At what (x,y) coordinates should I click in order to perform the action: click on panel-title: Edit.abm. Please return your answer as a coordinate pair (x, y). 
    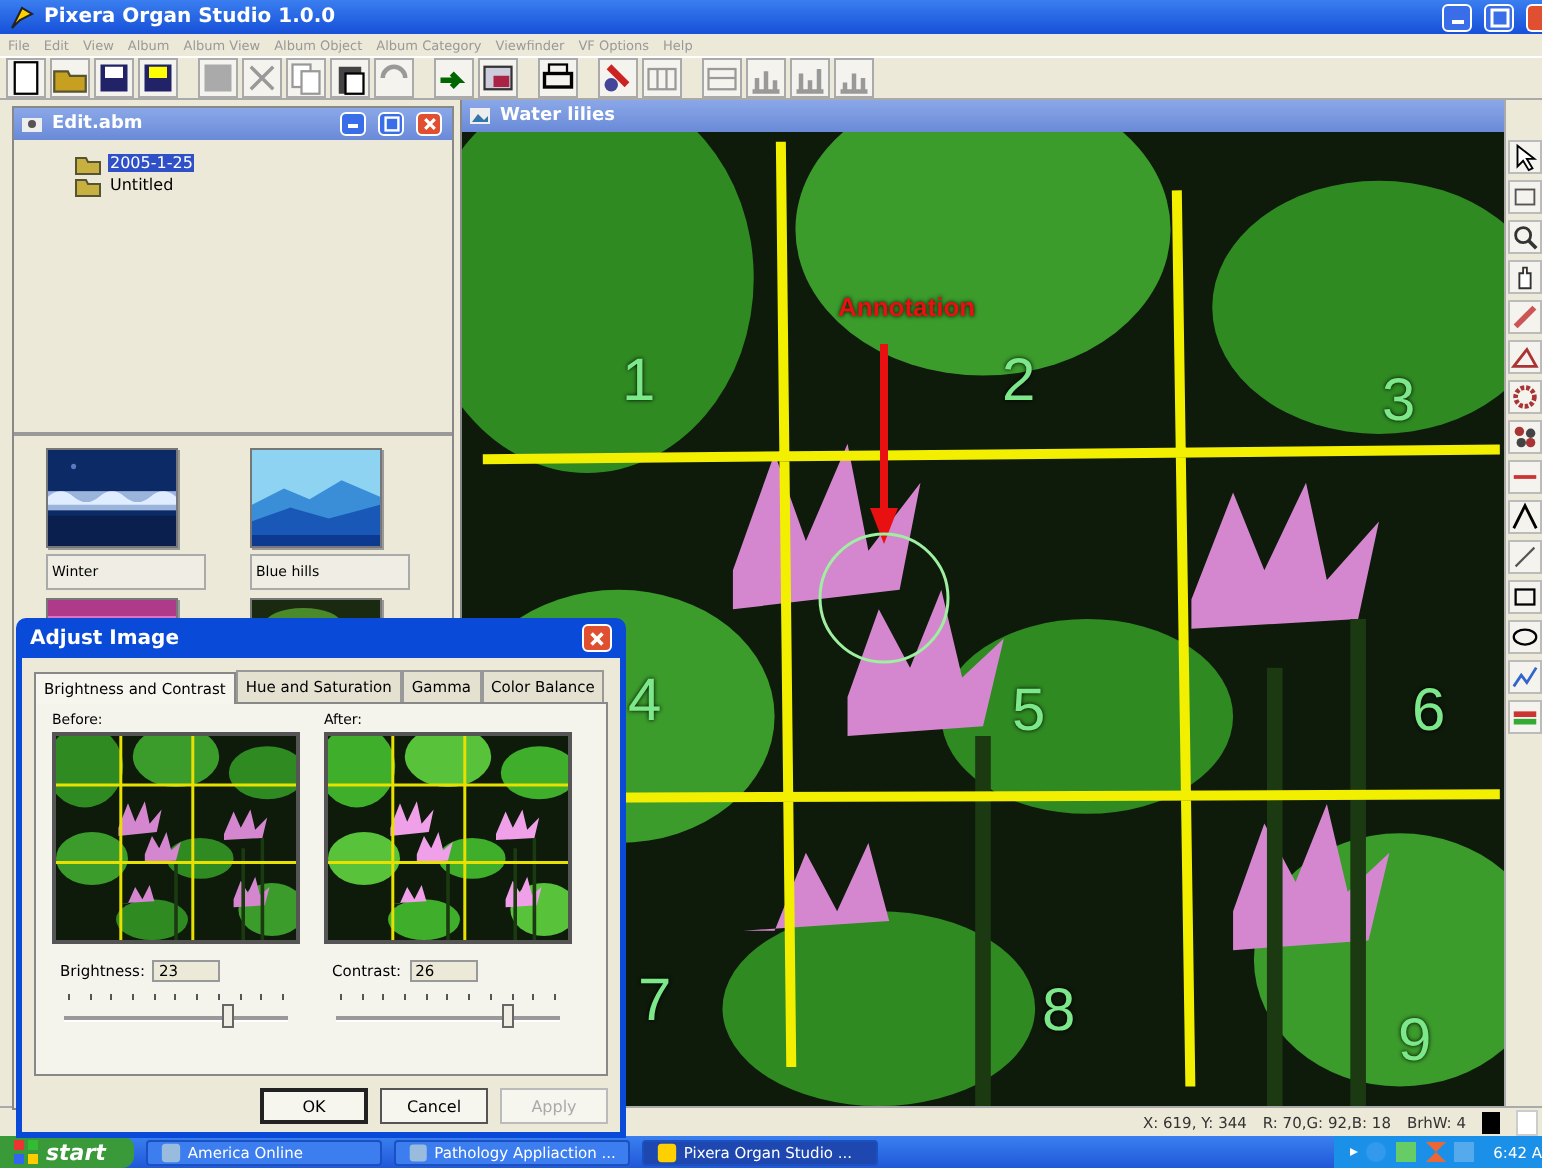
    Looking at the image, I should click on (97, 124).